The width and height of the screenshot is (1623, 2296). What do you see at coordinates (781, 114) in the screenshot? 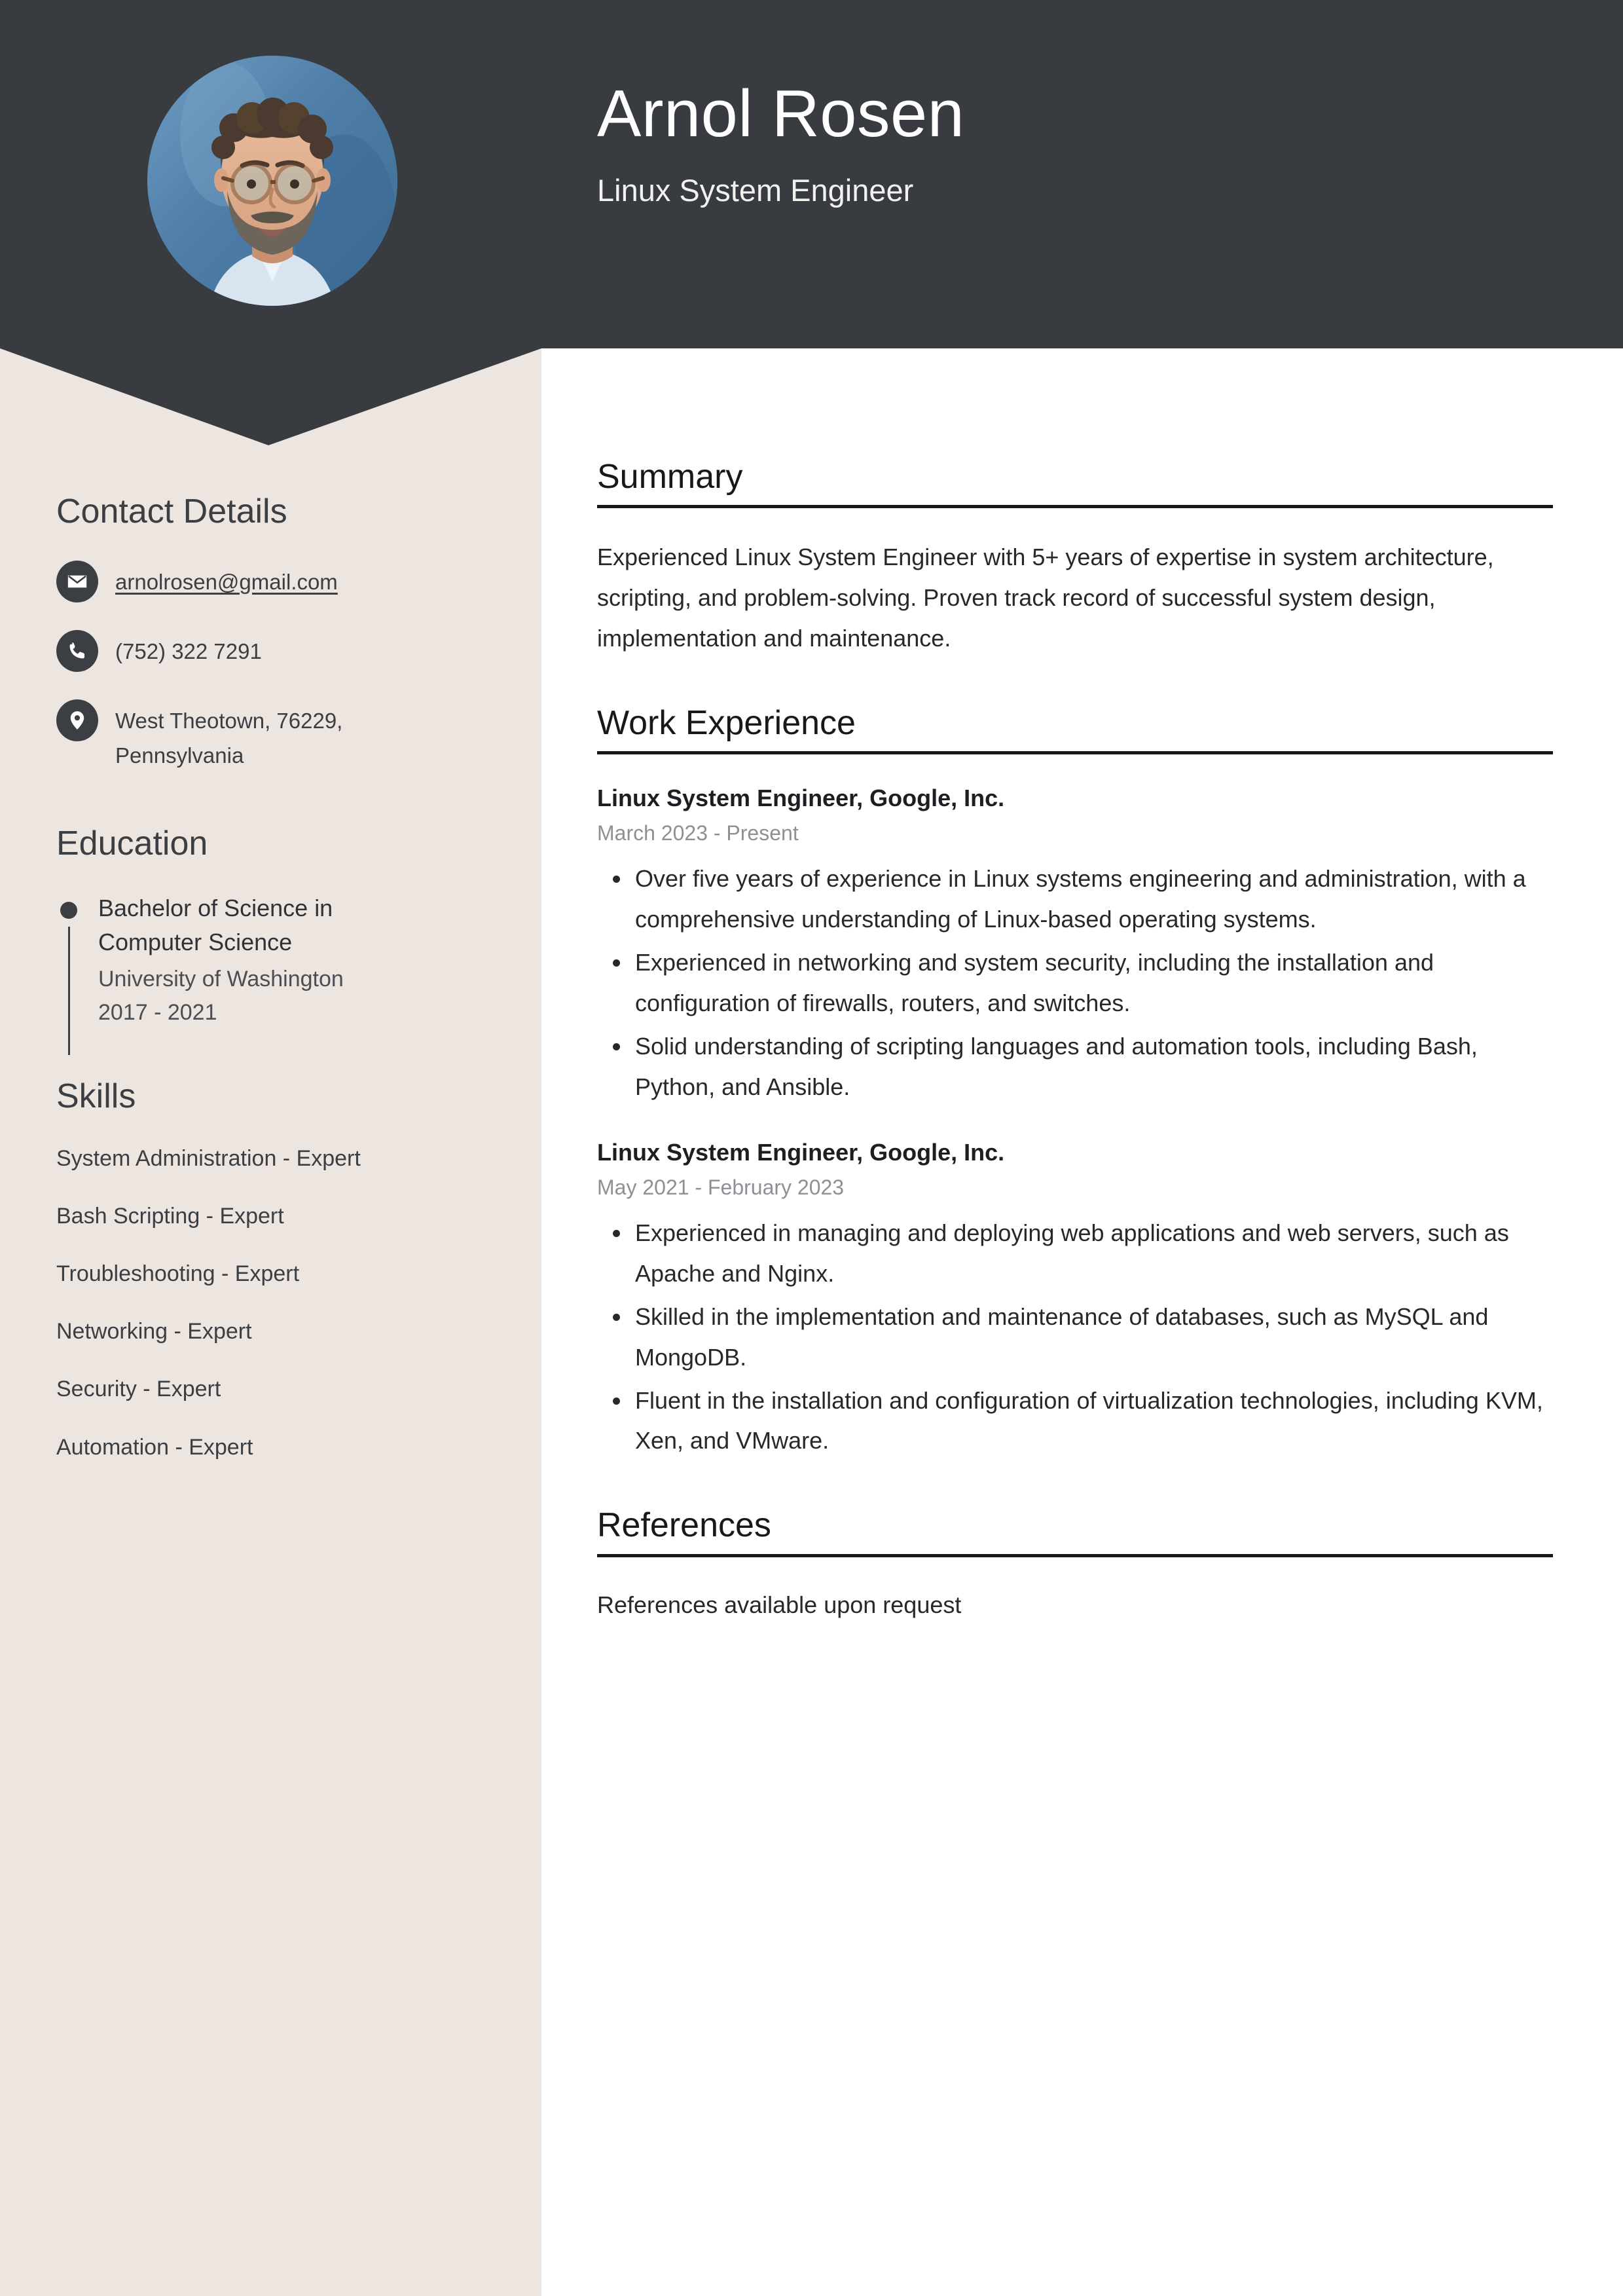
I see `page-title: Arnol Rosen` at bounding box center [781, 114].